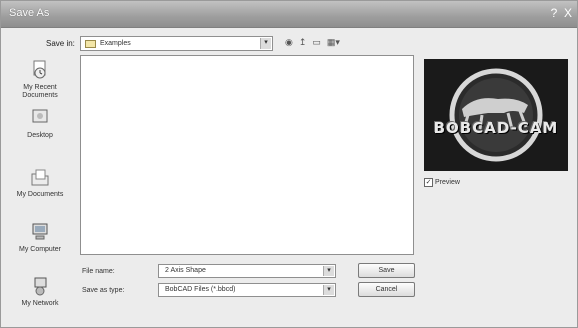 The height and width of the screenshot is (328, 578). I want to click on place-label: My Documents, so click(40, 194).